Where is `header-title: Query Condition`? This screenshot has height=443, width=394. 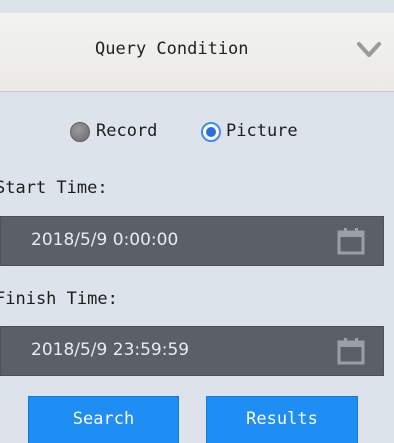
header-title: Query Condition is located at coordinates (172, 49).